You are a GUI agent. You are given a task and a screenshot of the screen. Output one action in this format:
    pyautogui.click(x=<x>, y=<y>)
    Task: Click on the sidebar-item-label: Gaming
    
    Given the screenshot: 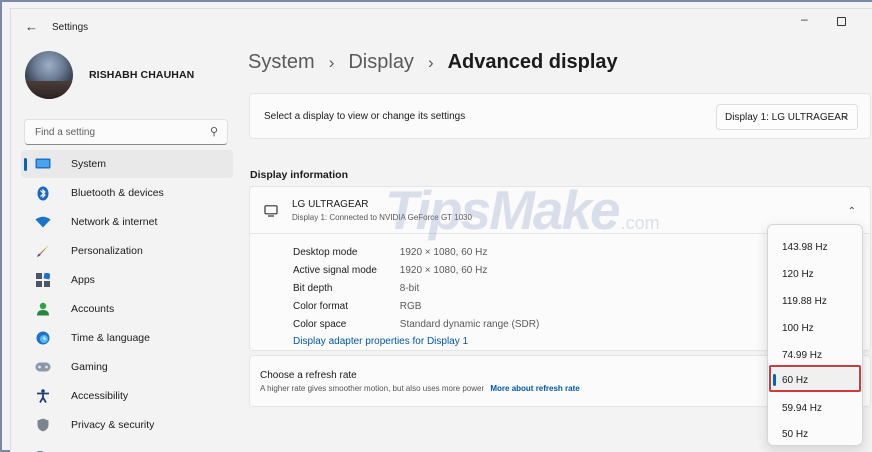 What is the action you would take?
    pyautogui.click(x=89, y=367)
    